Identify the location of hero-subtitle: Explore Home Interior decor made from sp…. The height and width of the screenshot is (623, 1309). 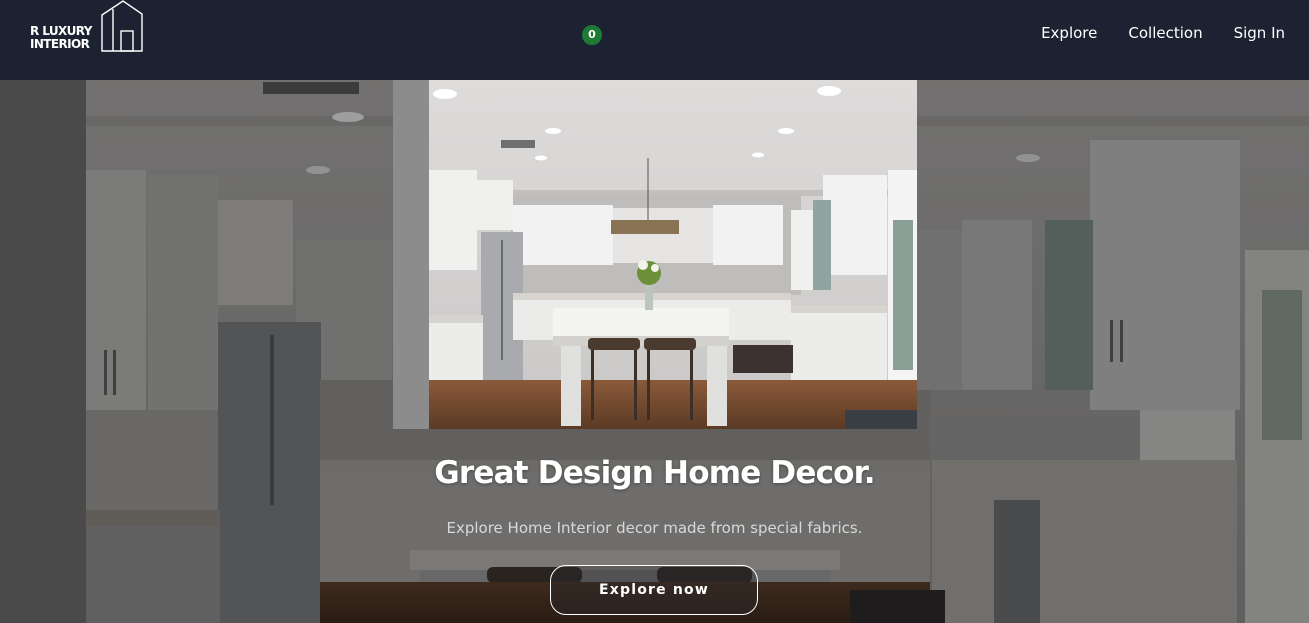
(654, 528).